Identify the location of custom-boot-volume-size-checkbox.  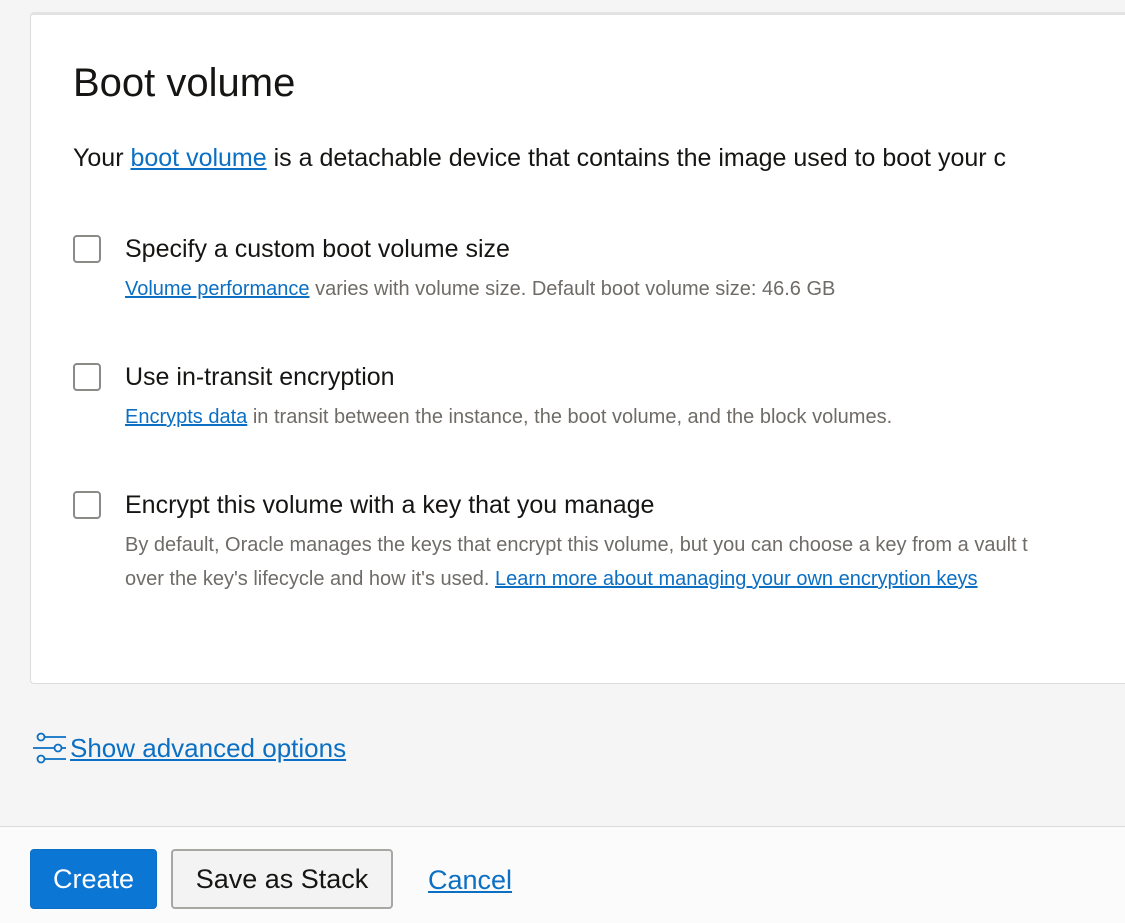
(87, 249).